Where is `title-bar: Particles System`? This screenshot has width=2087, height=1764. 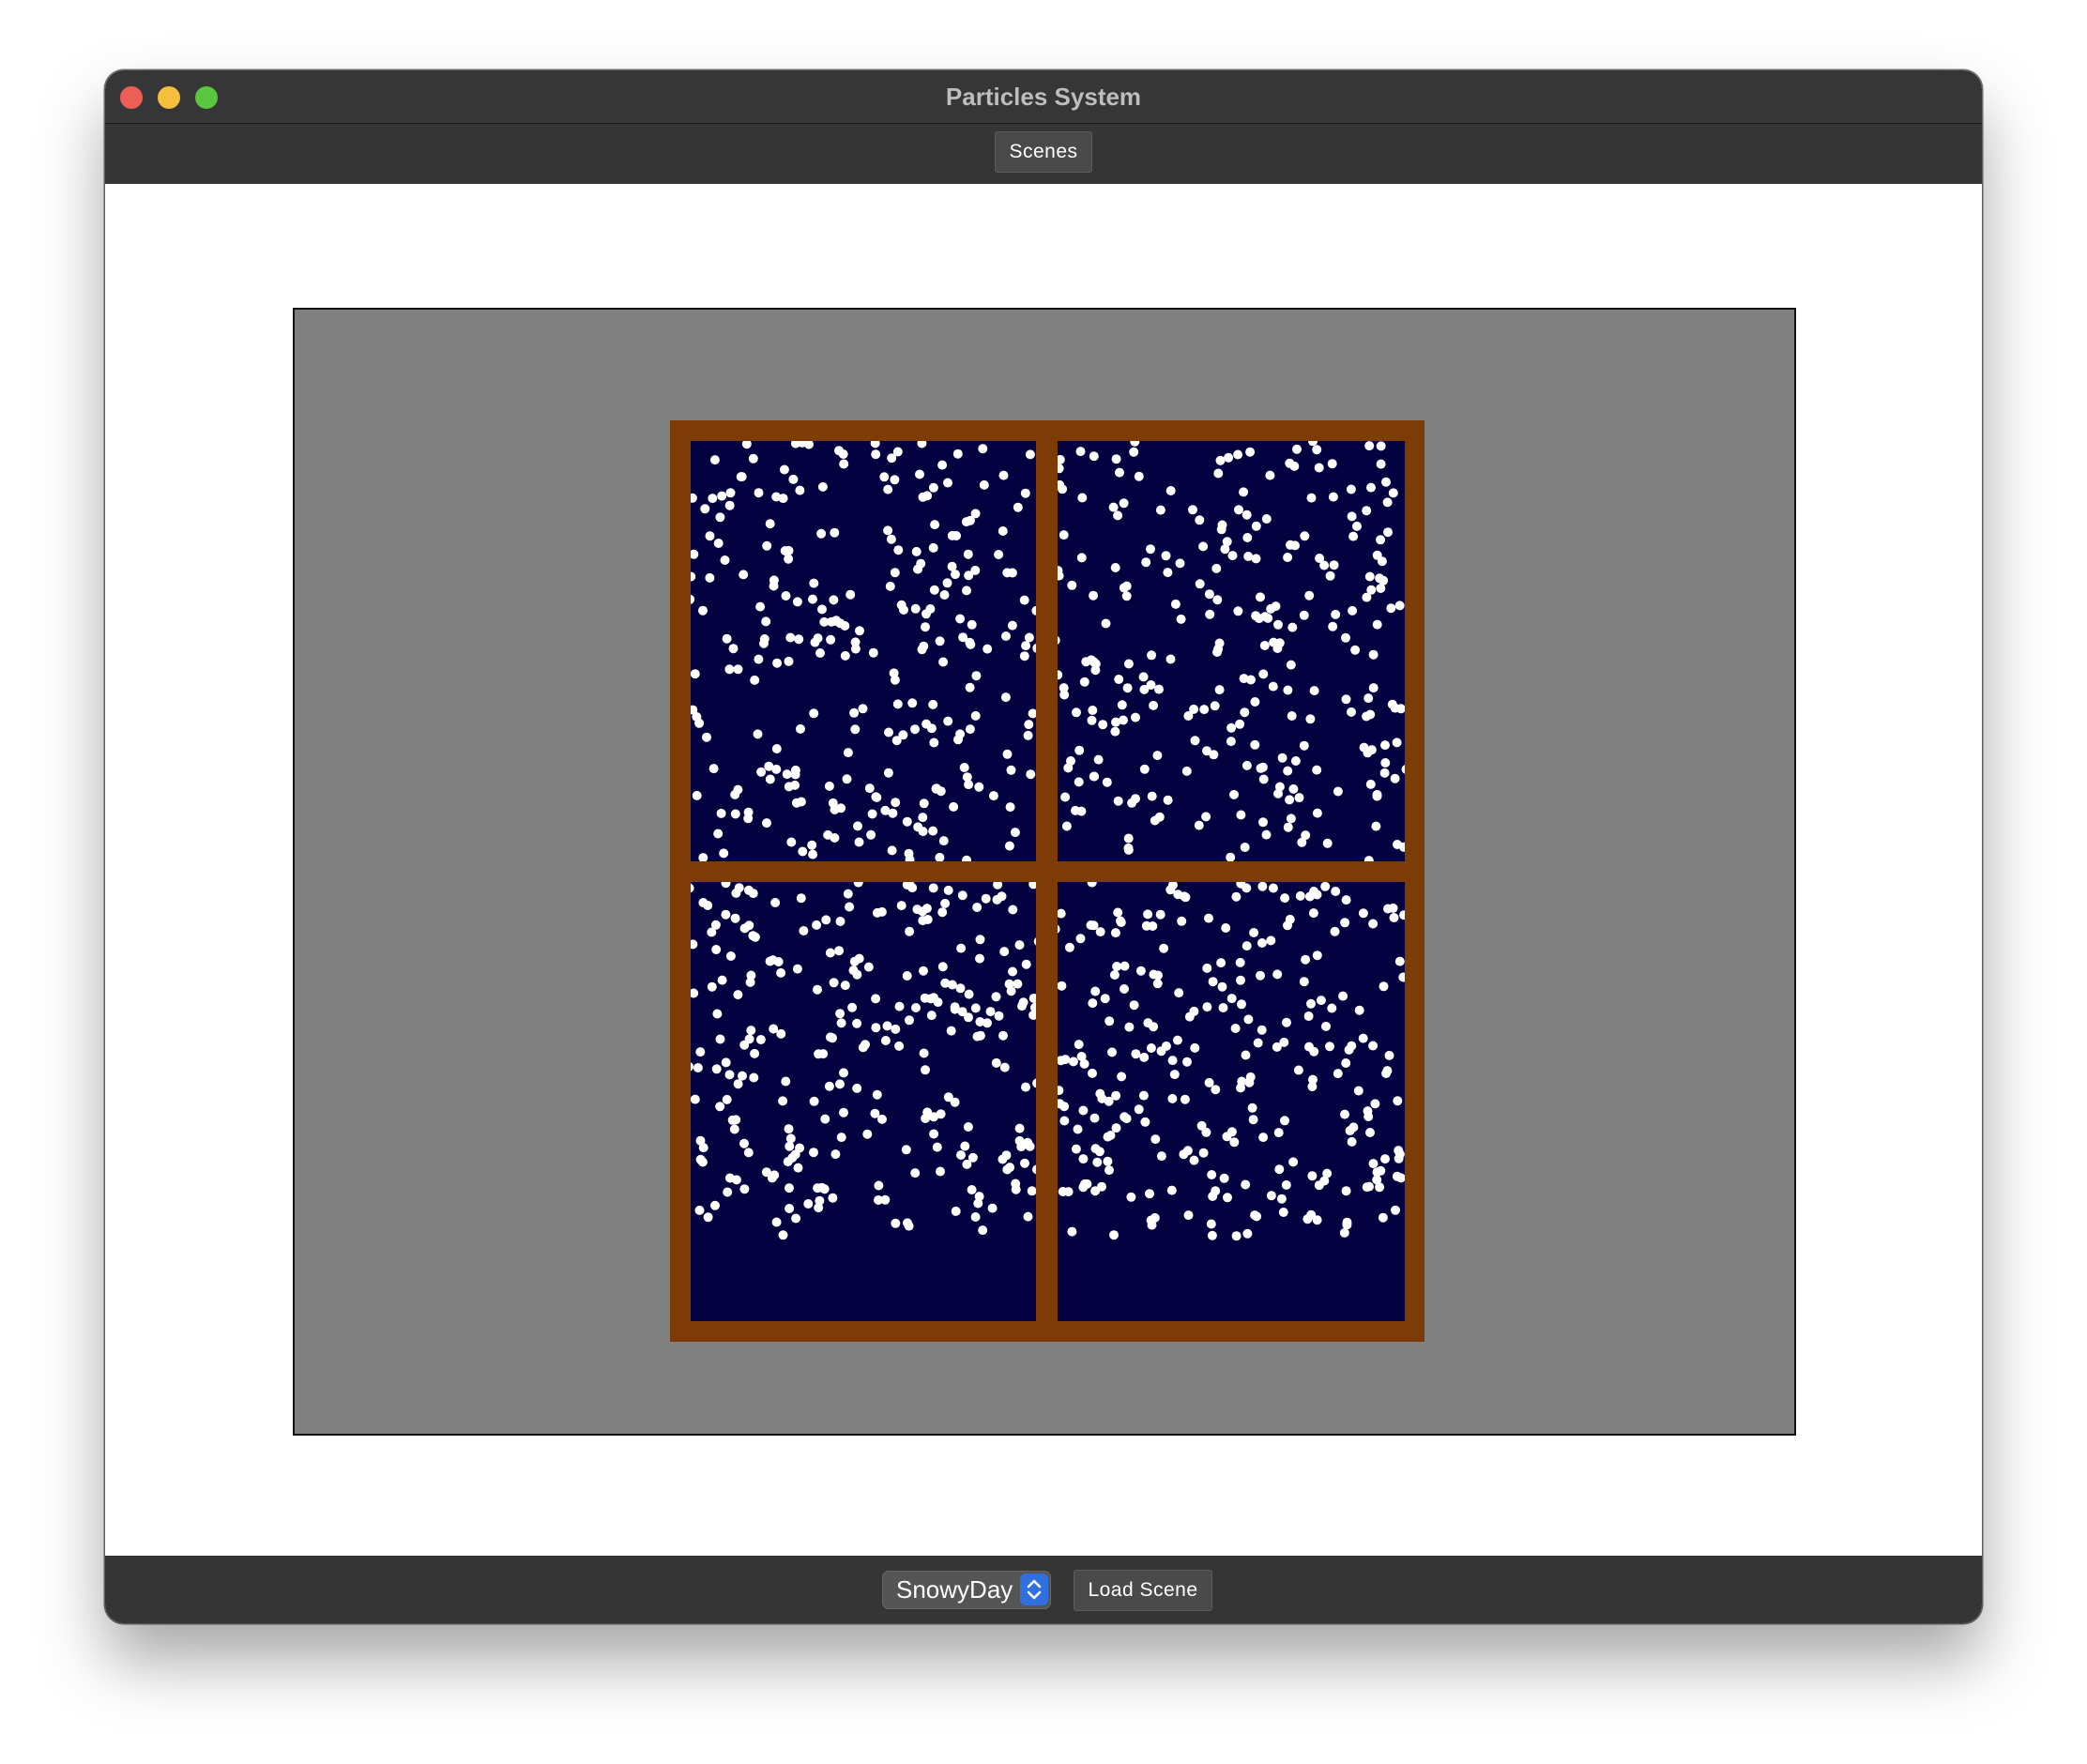 title-bar: Particles System is located at coordinates (1043, 97).